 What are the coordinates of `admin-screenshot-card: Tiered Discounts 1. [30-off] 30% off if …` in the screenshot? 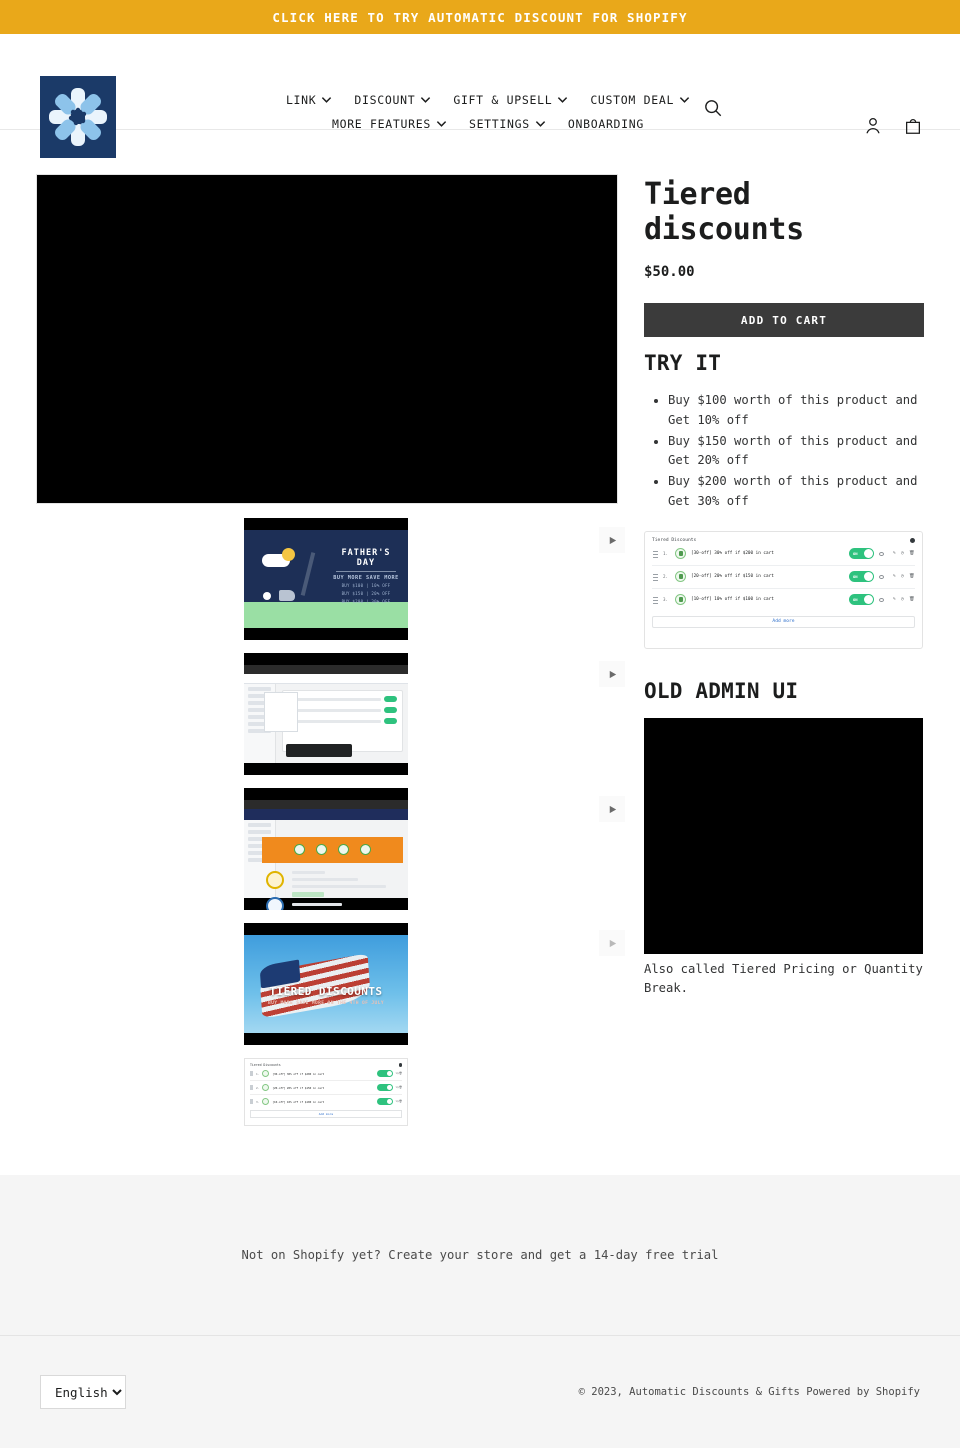 It's located at (783, 589).